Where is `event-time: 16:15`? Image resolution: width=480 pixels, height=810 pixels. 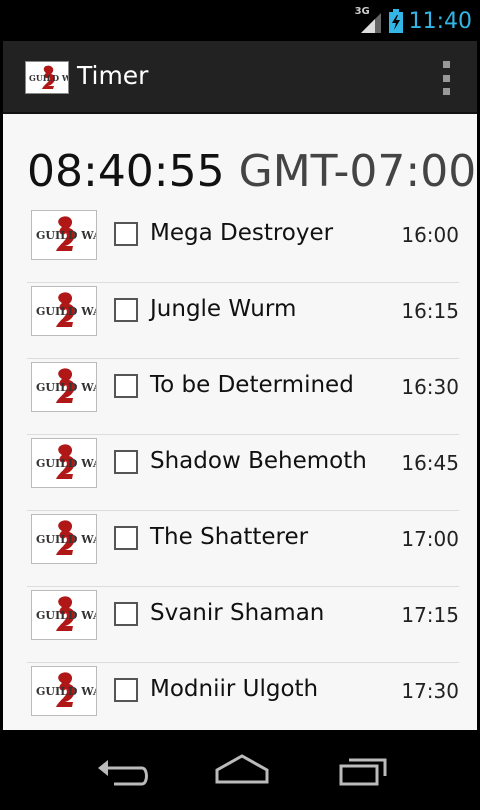 event-time: 16:15 is located at coordinates (430, 311).